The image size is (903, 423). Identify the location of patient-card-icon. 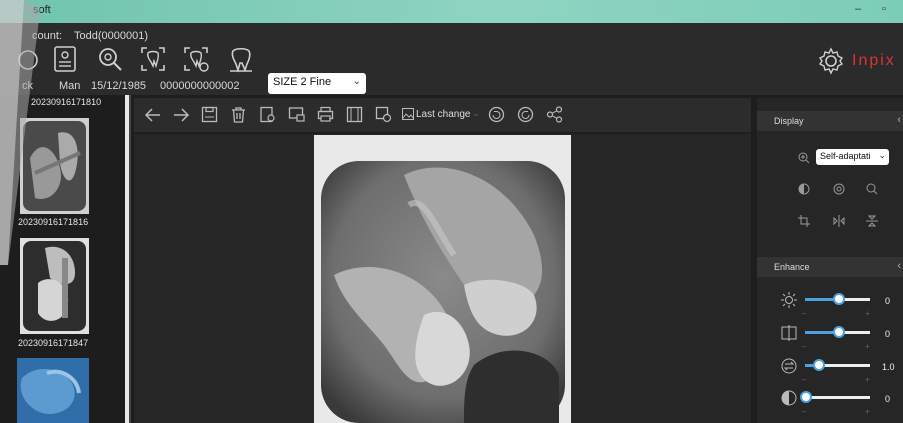
(65, 59).